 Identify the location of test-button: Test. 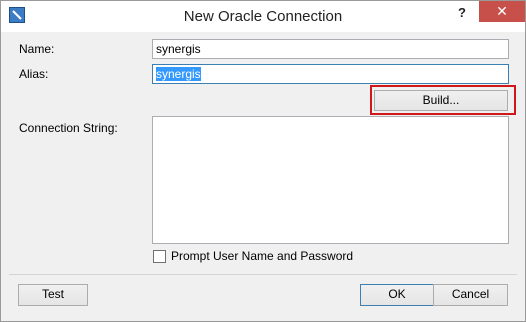
(53, 295).